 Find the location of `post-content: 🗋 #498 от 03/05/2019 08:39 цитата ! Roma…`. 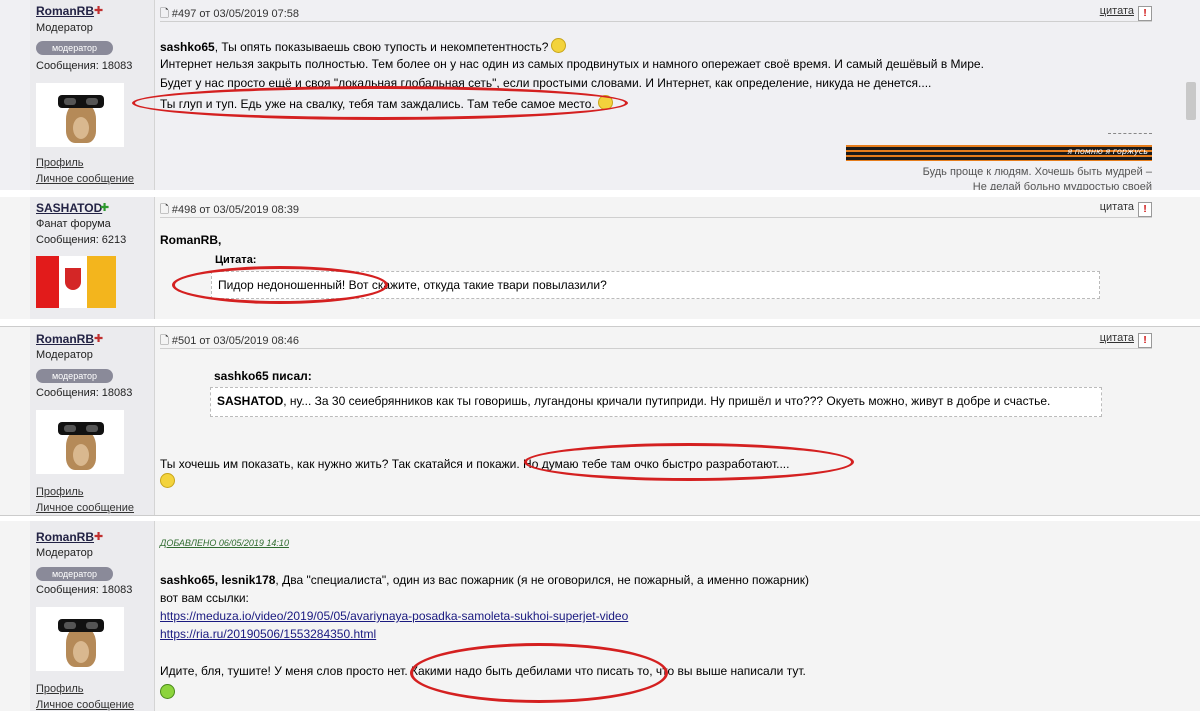

post-content: 🗋 #498 от 03/05/2019 08:39 цитата ! Roma… is located at coordinates (653, 258).